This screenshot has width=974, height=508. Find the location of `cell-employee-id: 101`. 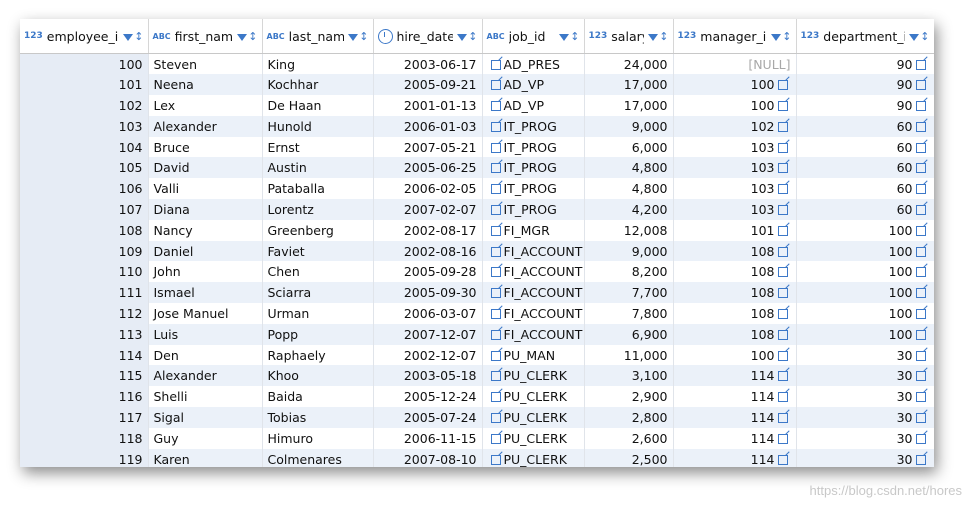

cell-employee-id: 101 is located at coordinates (84, 85).